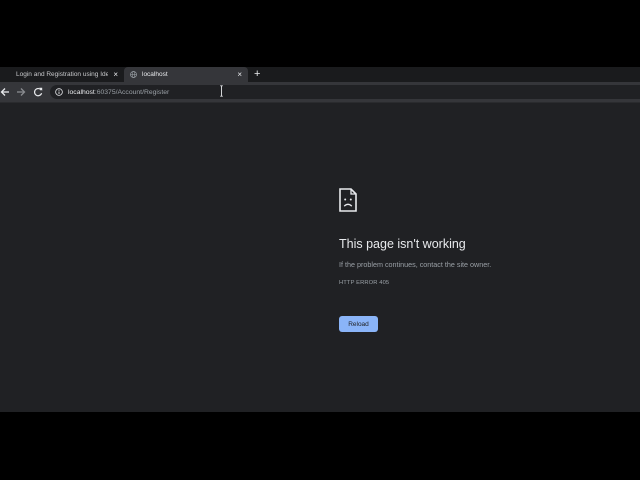 The height and width of the screenshot is (480, 640). I want to click on arrow-left-icon, so click(4, 92).